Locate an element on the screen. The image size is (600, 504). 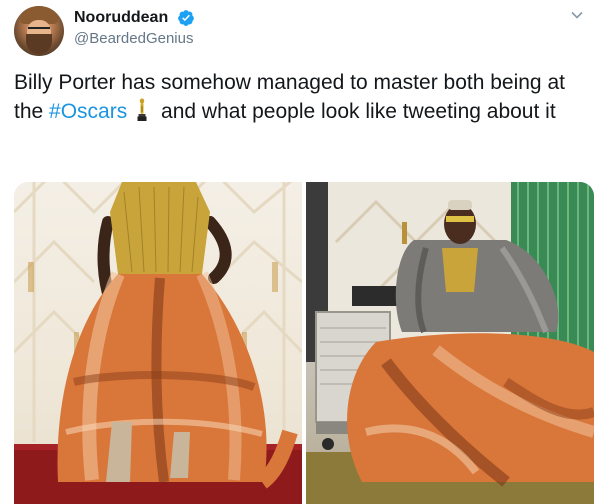
hashtag-oscars-link: #Oscars is located at coordinates (88, 111).